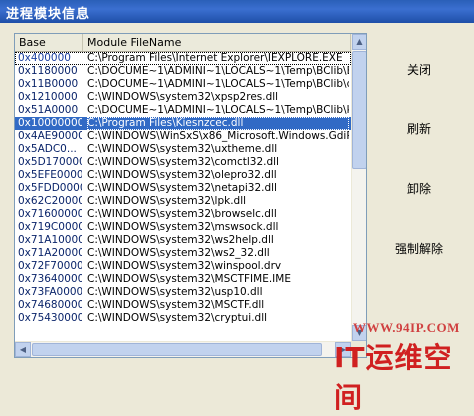  What do you see at coordinates (50, 201) in the screenshot?
I see `base-cell: 0x62C20000` at bounding box center [50, 201].